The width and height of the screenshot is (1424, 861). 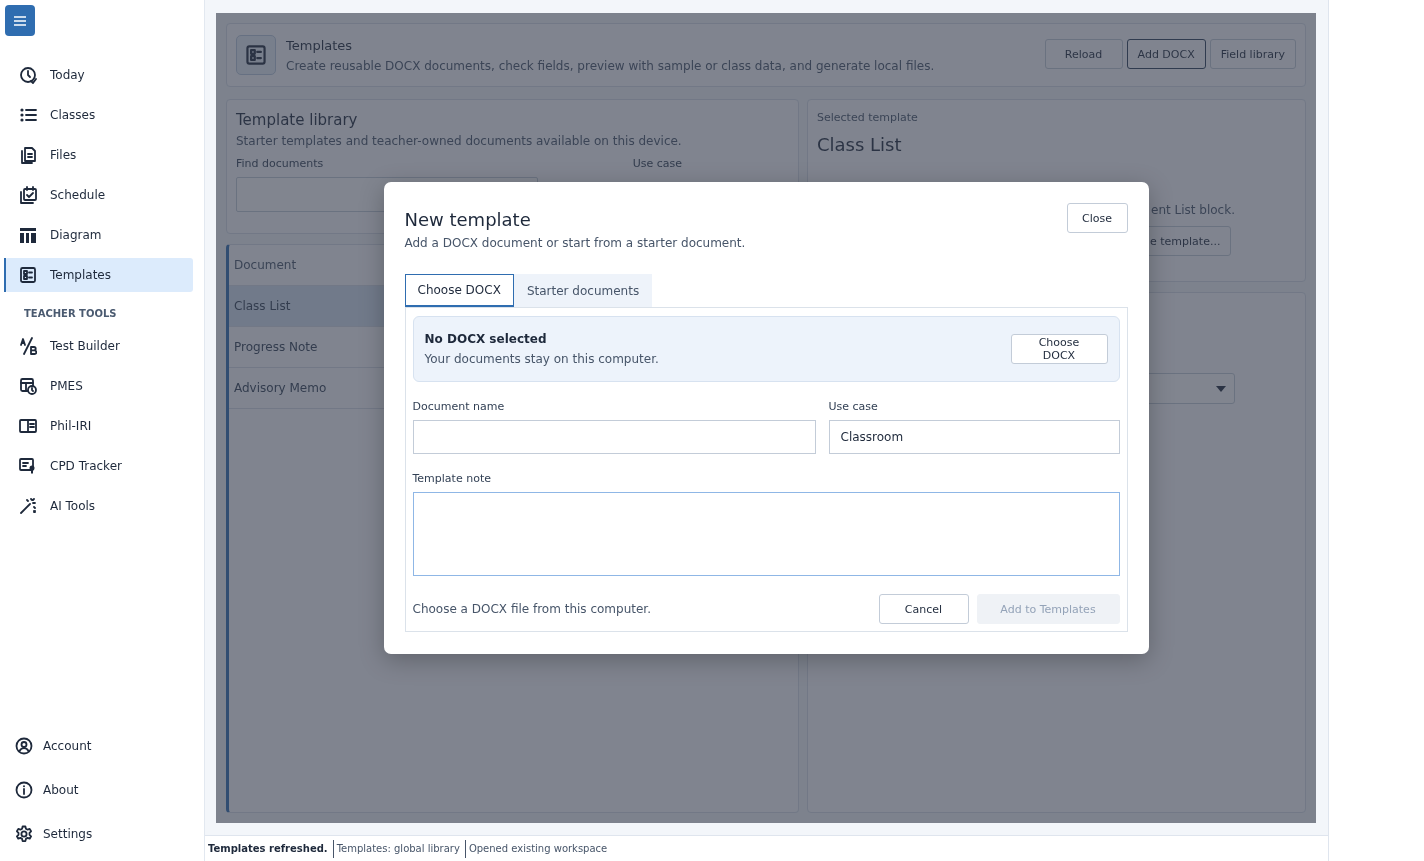 I want to click on clock-icon, so click(x=28, y=75).